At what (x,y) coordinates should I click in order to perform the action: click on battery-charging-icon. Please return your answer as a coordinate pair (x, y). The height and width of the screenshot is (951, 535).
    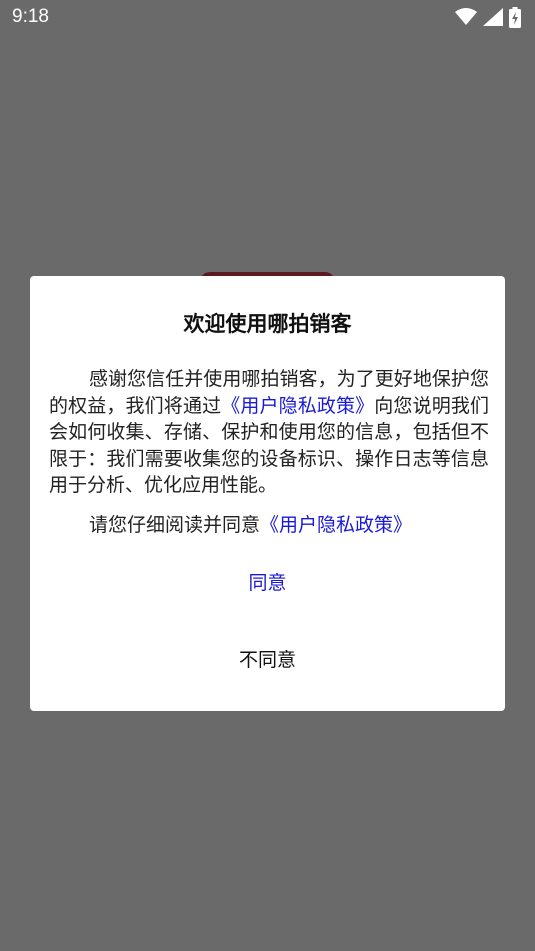
    Looking at the image, I should click on (515, 17).